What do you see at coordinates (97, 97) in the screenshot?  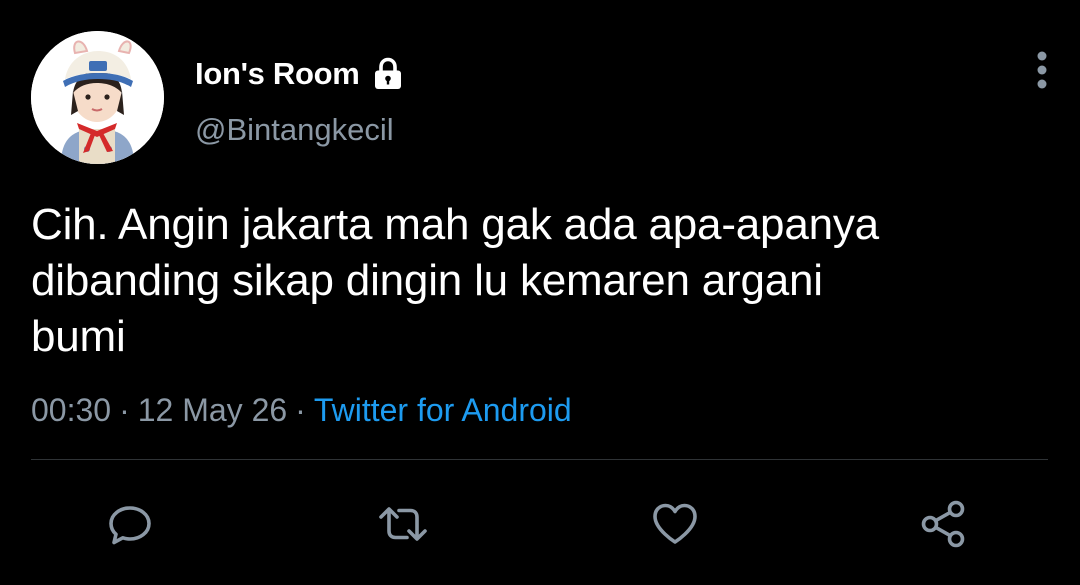 I see `avatar` at bounding box center [97, 97].